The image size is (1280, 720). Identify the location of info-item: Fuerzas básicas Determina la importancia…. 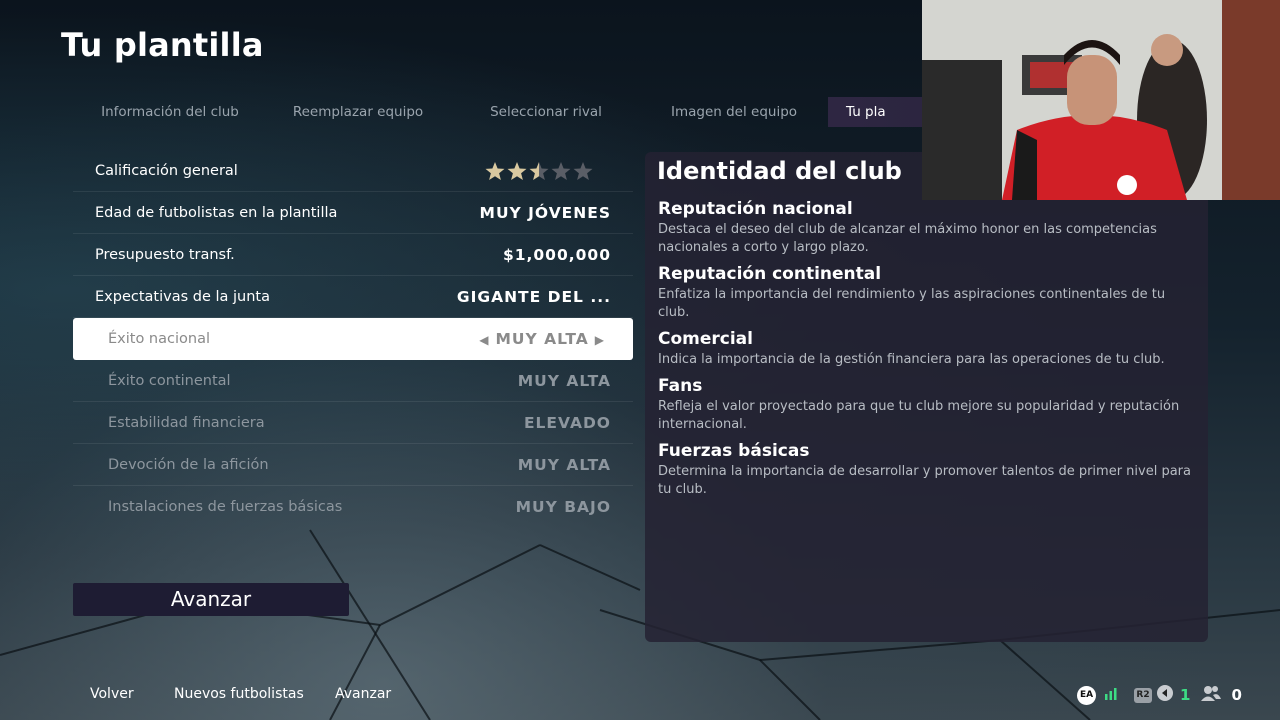
(925, 470).